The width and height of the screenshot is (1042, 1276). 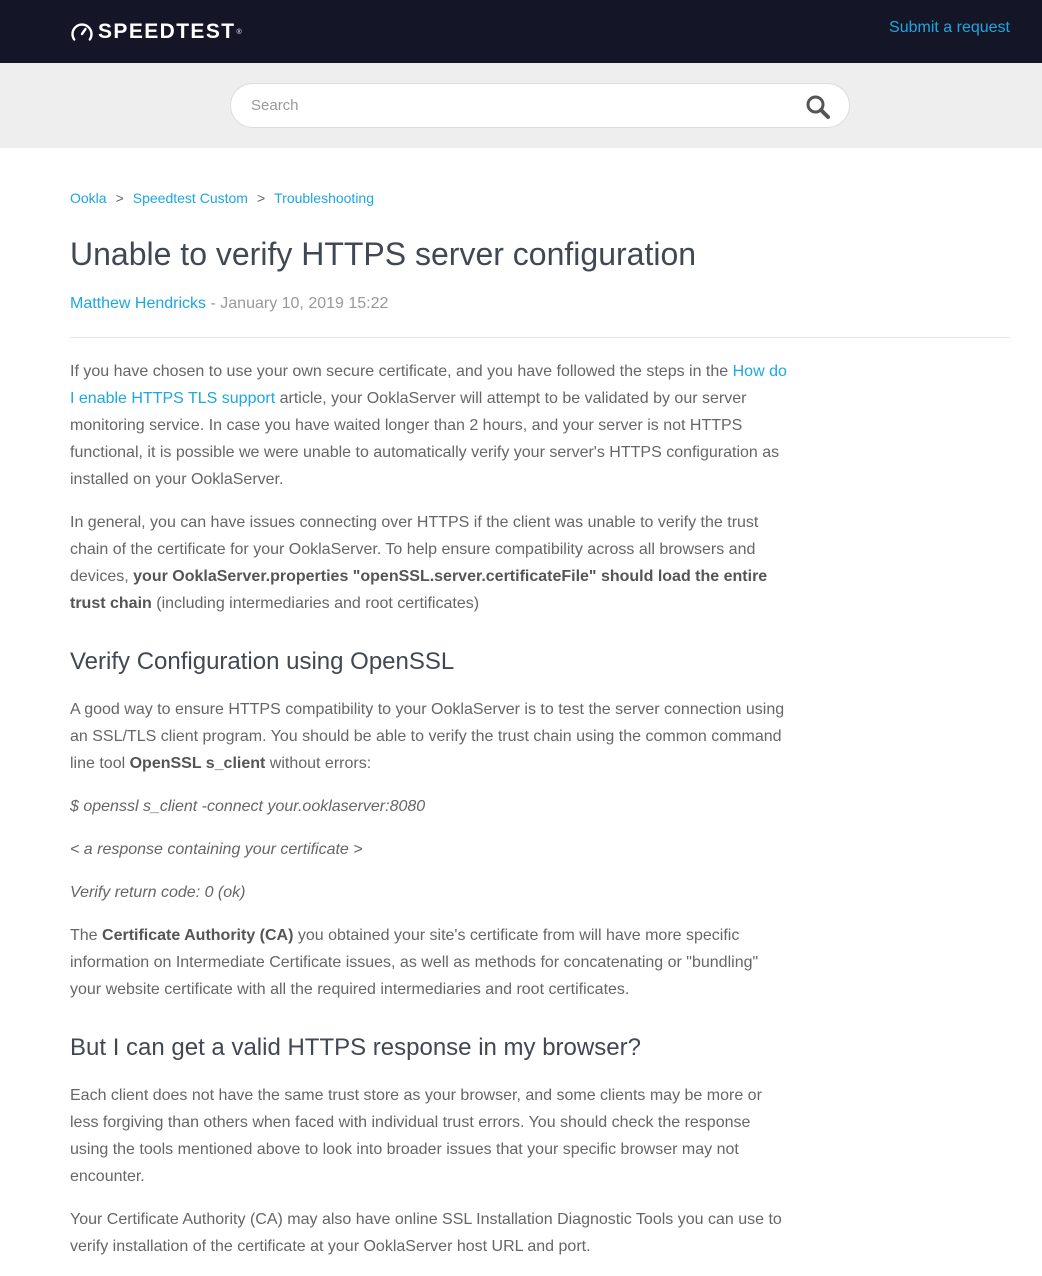 I want to click on search-icon, so click(x=818, y=107).